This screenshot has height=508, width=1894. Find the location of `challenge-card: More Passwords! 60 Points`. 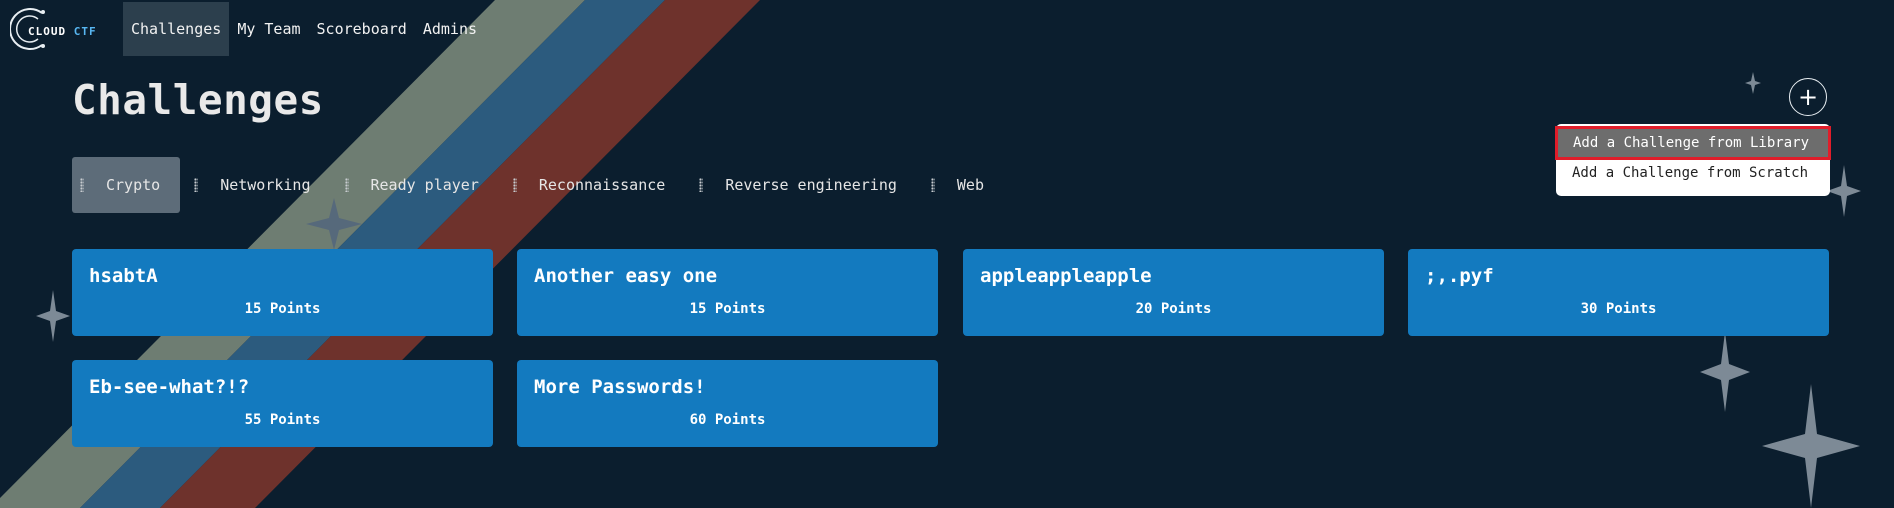

challenge-card: More Passwords! 60 Points is located at coordinates (727, 403).